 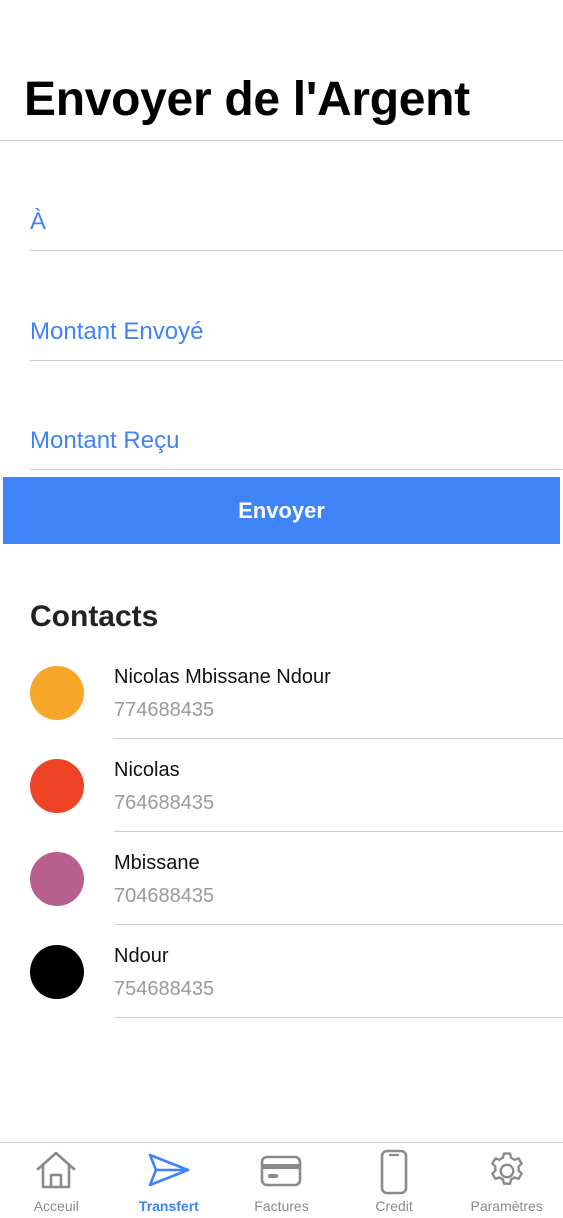 What do you see at coordinates (141, 956) in the screenshot?
I see `contact-name: Ndour` at bounding box center [141, 956].